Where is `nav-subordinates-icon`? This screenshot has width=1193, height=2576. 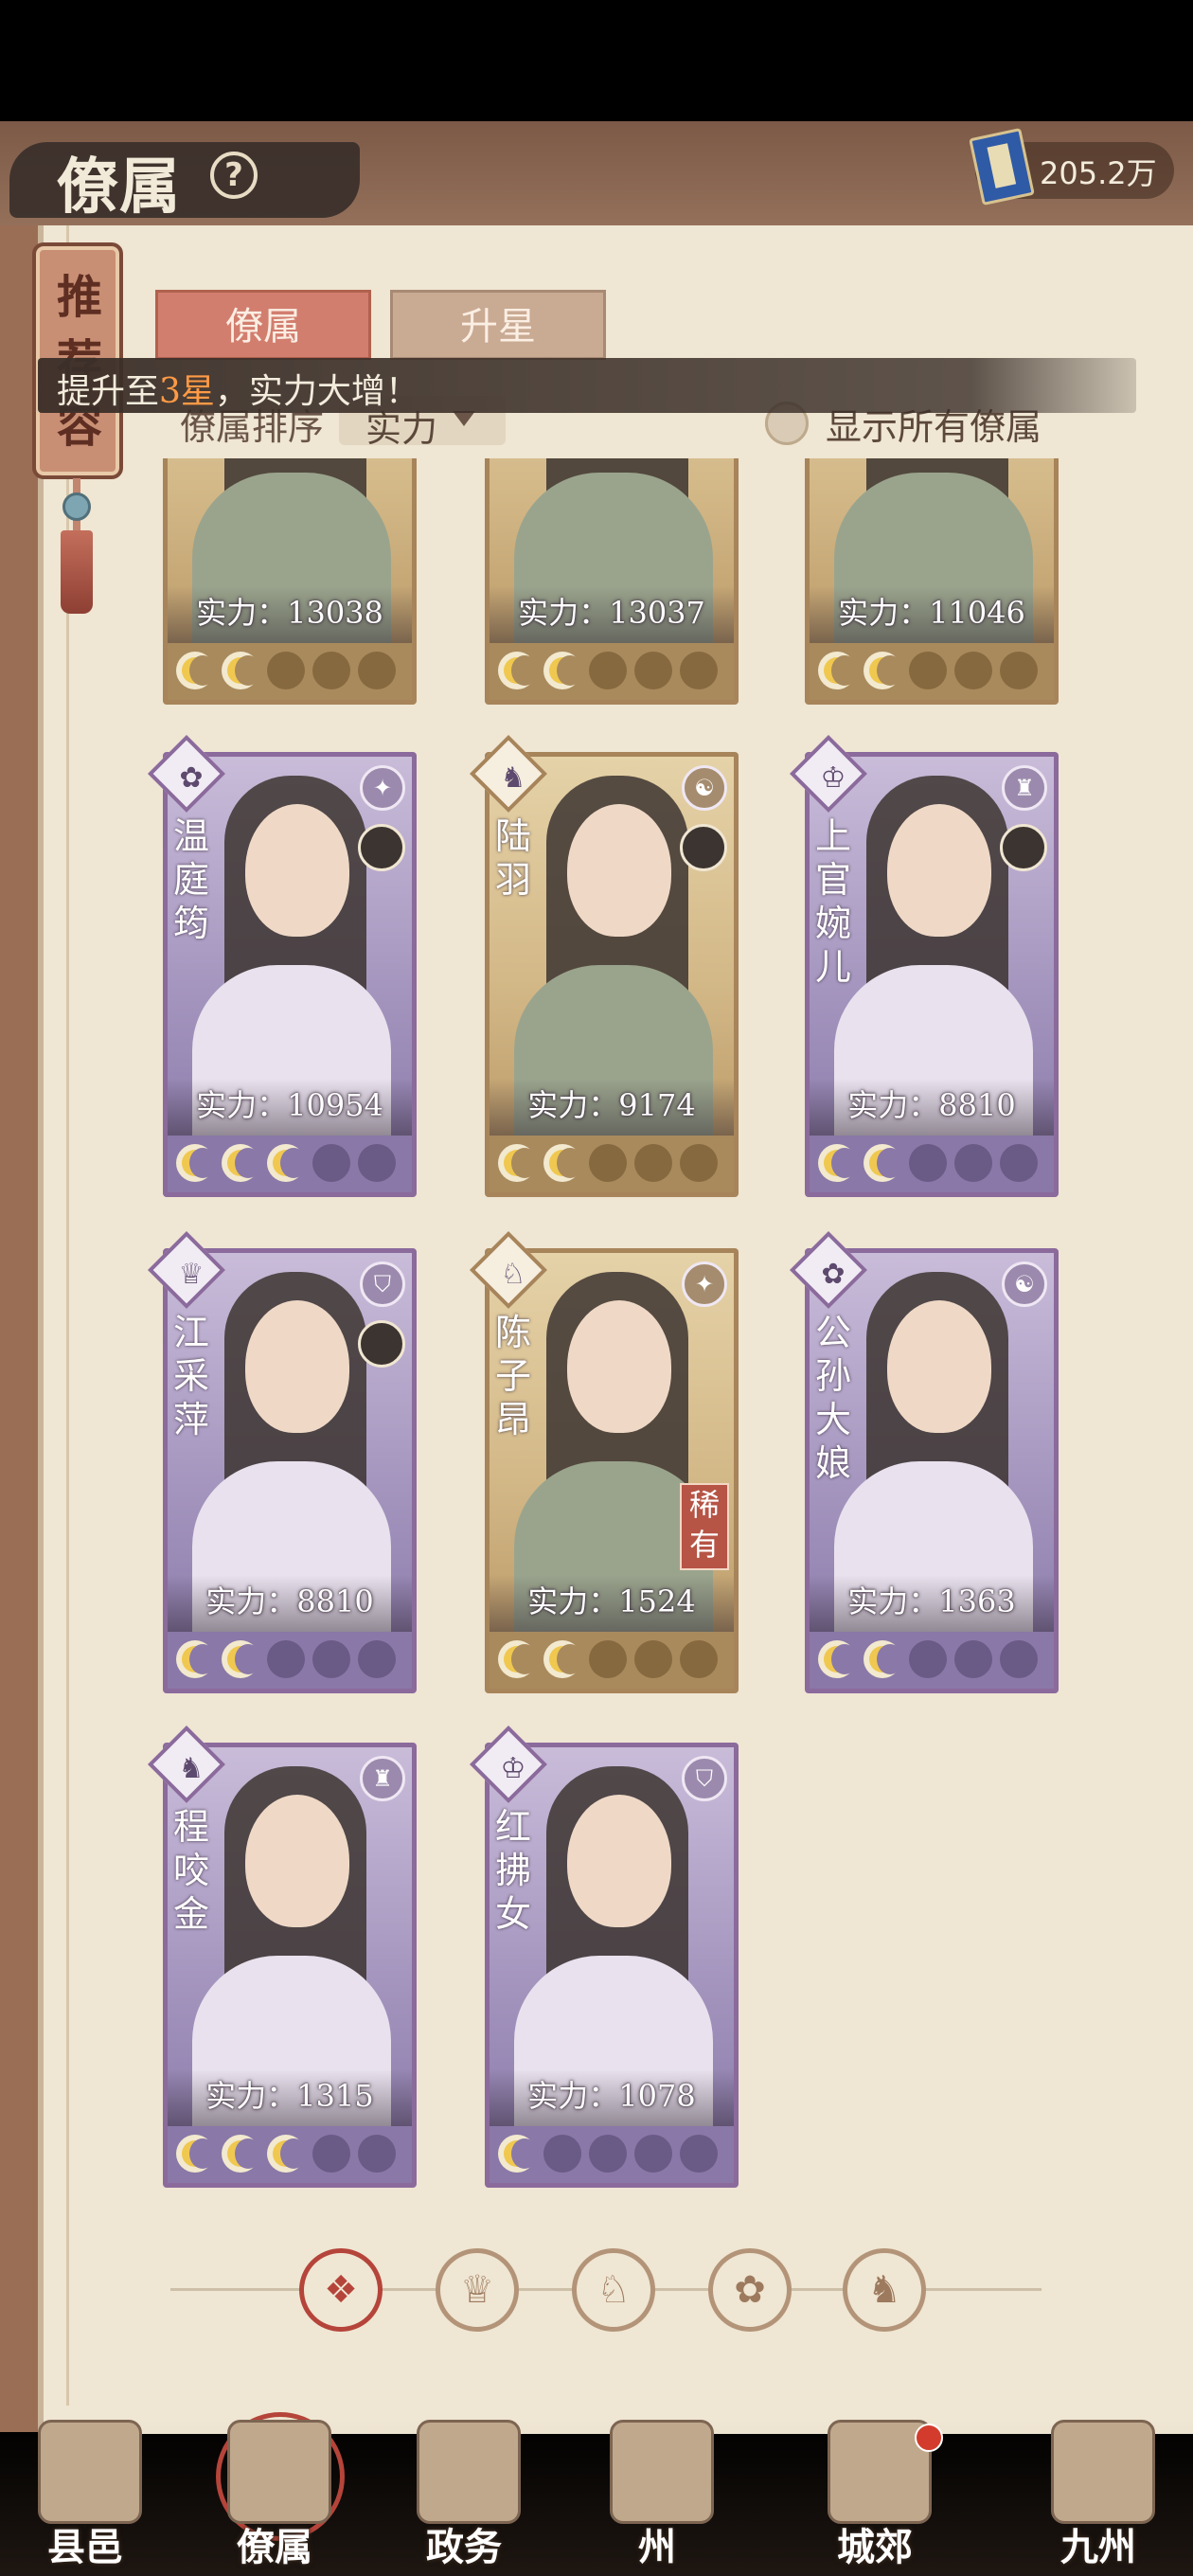
nav-subordinates-icon is located at coordinates (279, 2472).